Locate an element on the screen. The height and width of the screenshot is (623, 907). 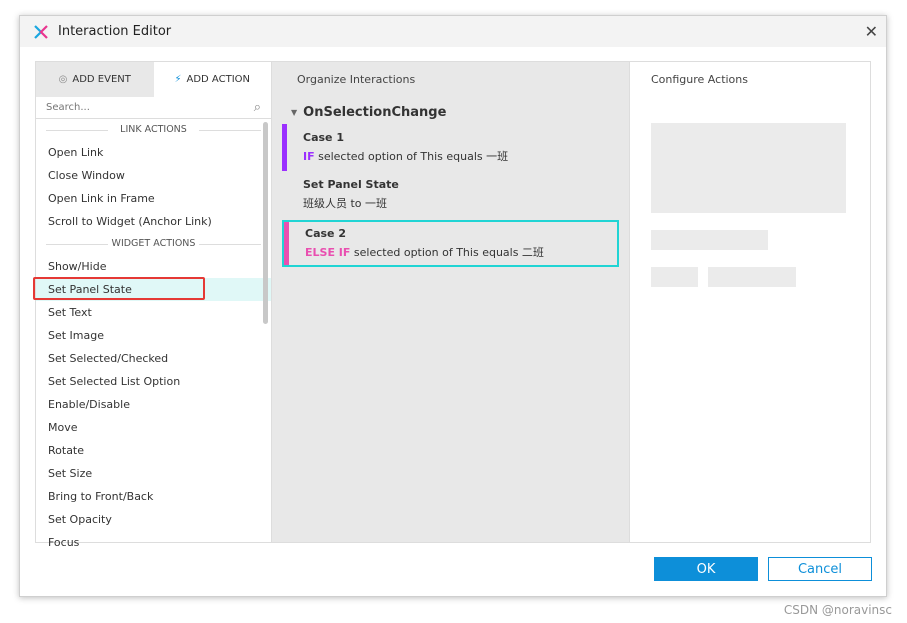
search-icon: ⌕ is located at coordinates (257, 107).